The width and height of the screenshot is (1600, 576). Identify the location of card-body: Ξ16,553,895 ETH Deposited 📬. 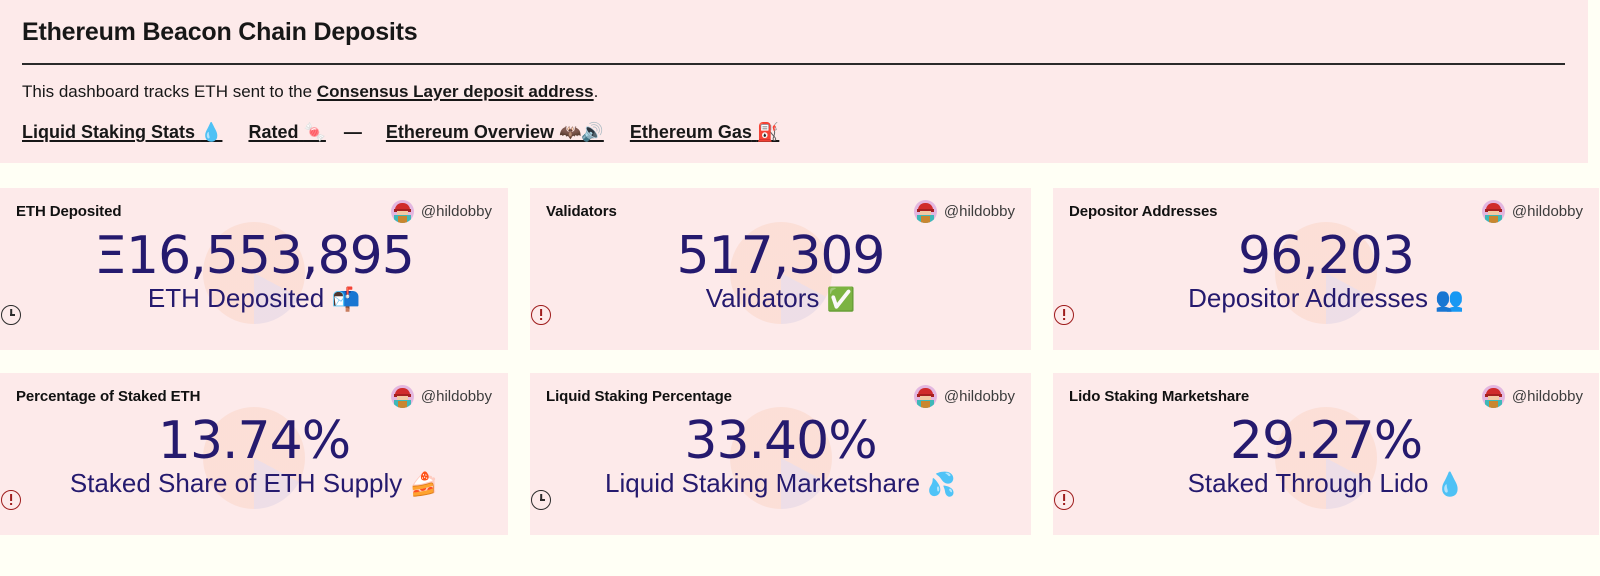
(254, 271).